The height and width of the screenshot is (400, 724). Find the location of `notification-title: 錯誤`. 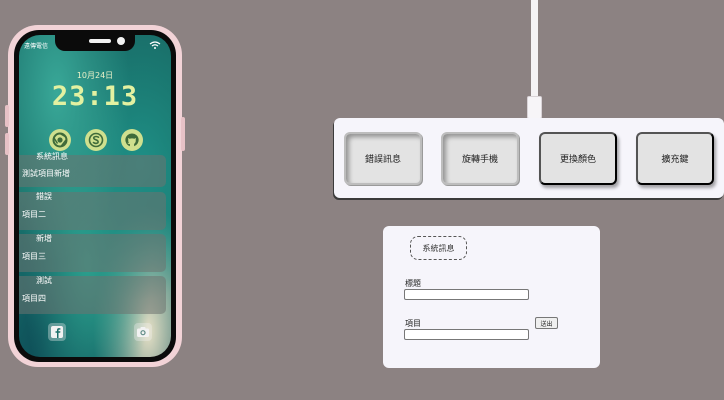

notification-title: 錯誤 is located at coordinates (44, 196).